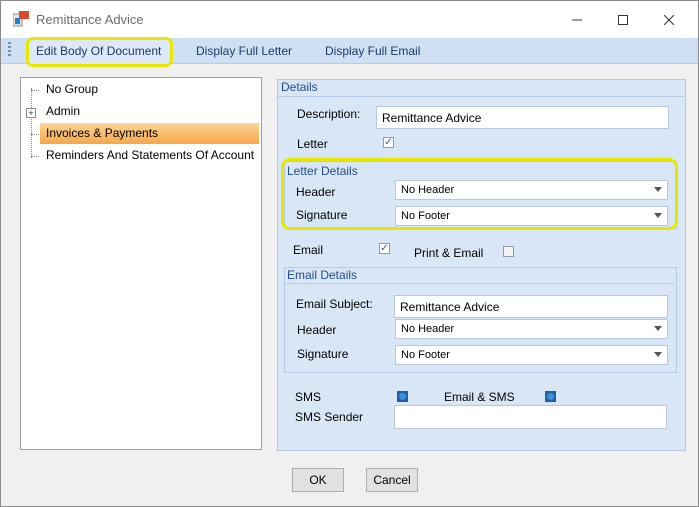  I want to click on email-signature-value: No Footer, so click(425, 355).